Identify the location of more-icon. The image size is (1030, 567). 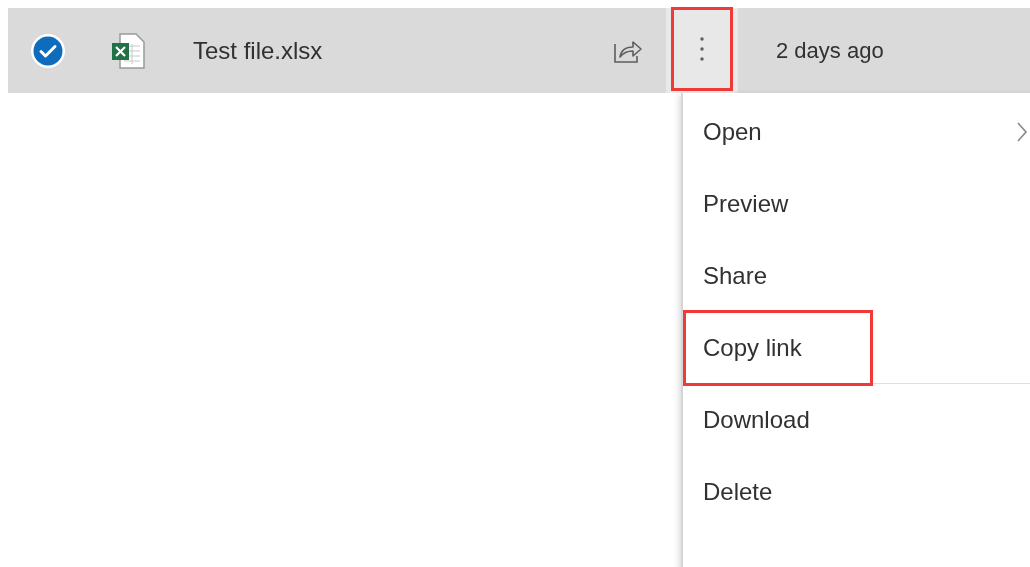
(702, 49).